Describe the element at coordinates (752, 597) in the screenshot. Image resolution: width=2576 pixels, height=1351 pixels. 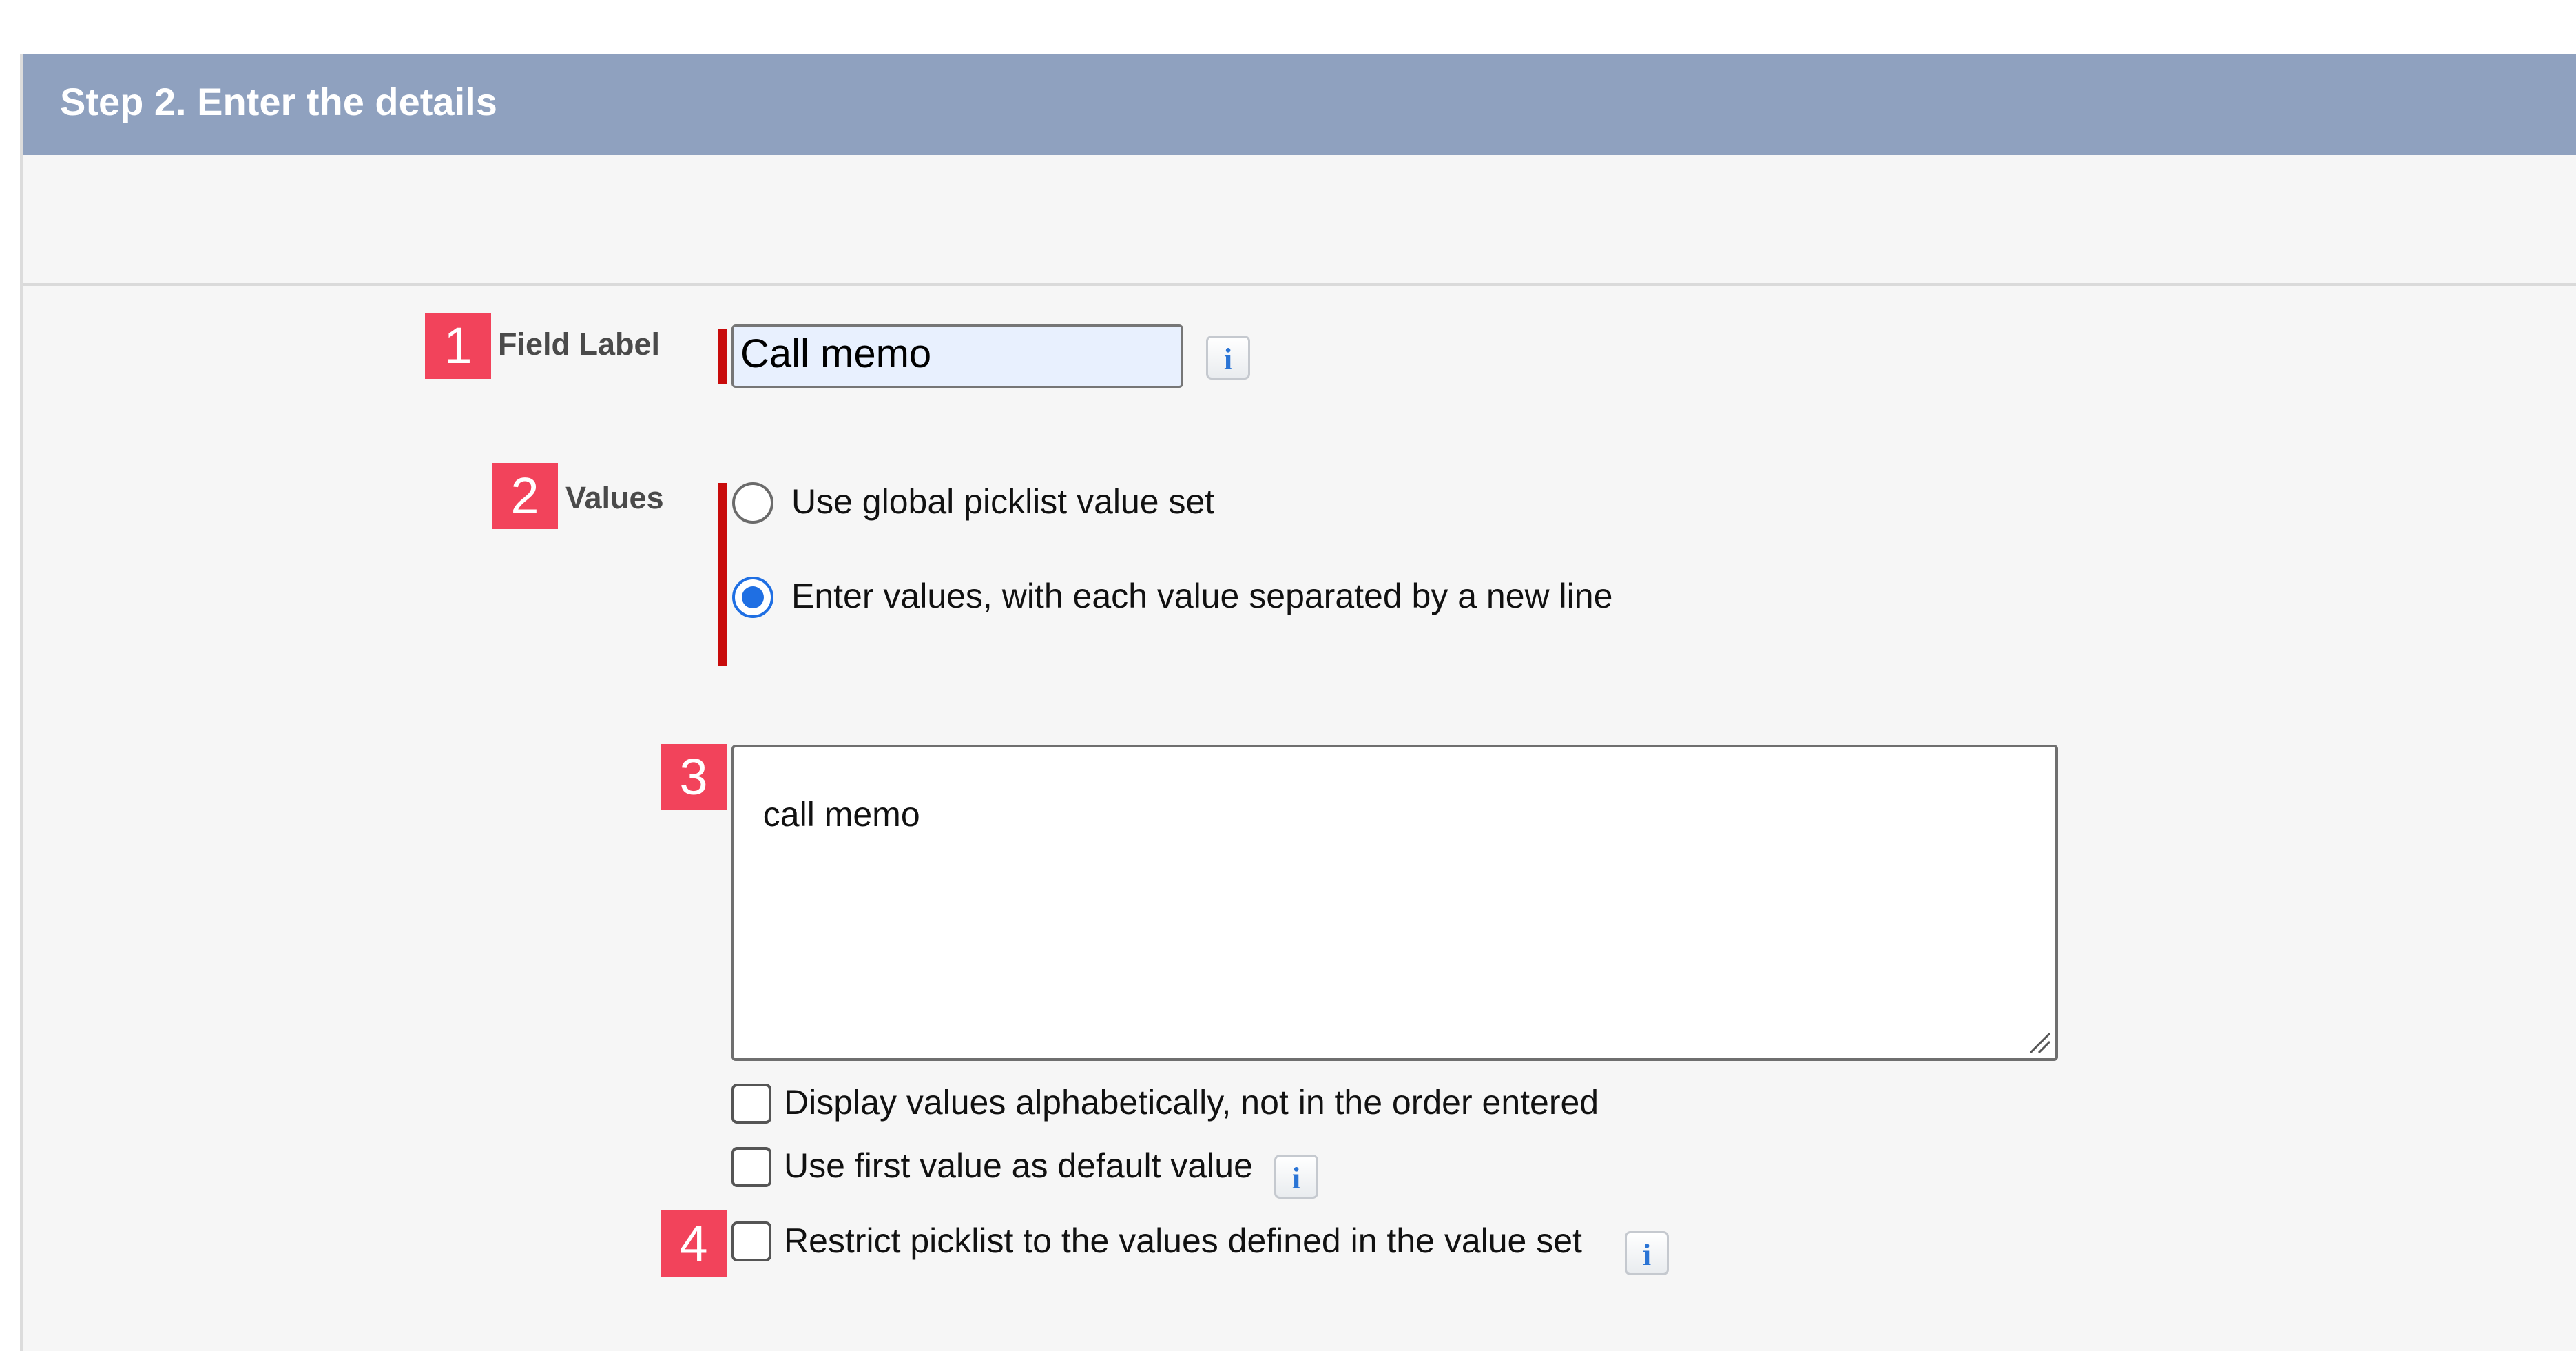
I see `radio-enter-values` at that location.